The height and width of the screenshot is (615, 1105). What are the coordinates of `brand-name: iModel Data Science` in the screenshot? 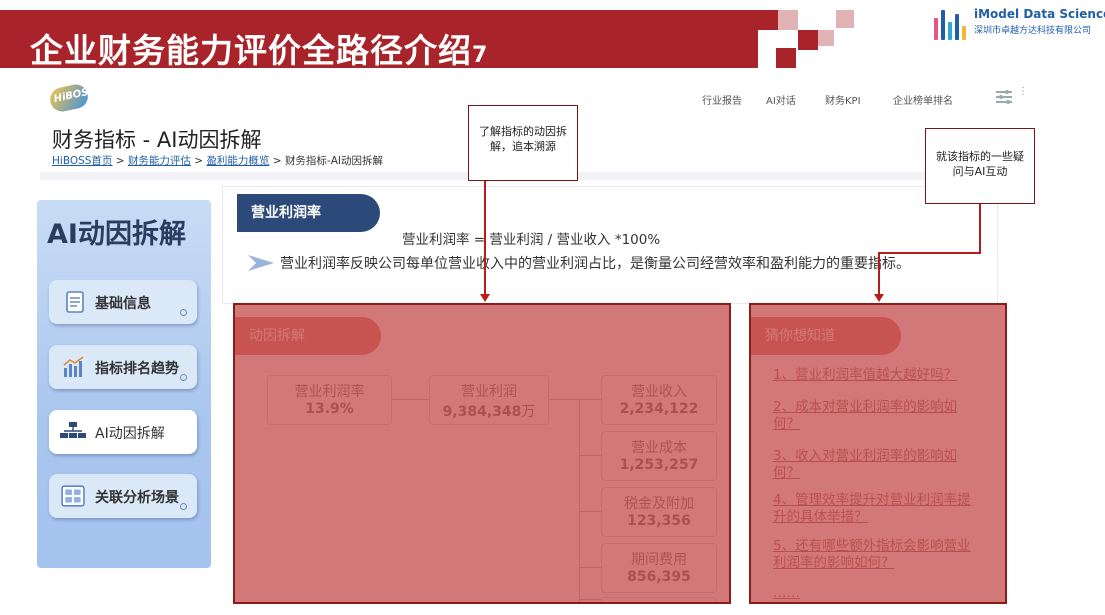 It's located at (1039, 14).